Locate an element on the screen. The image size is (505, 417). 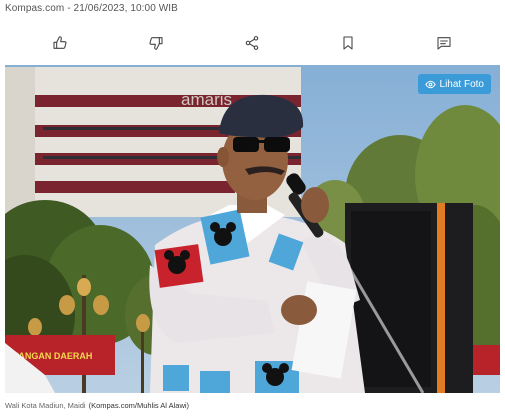
article-meta: Kompas.com - 21/06/2023, 10:00 WIB is located at coordinates (91, 8).